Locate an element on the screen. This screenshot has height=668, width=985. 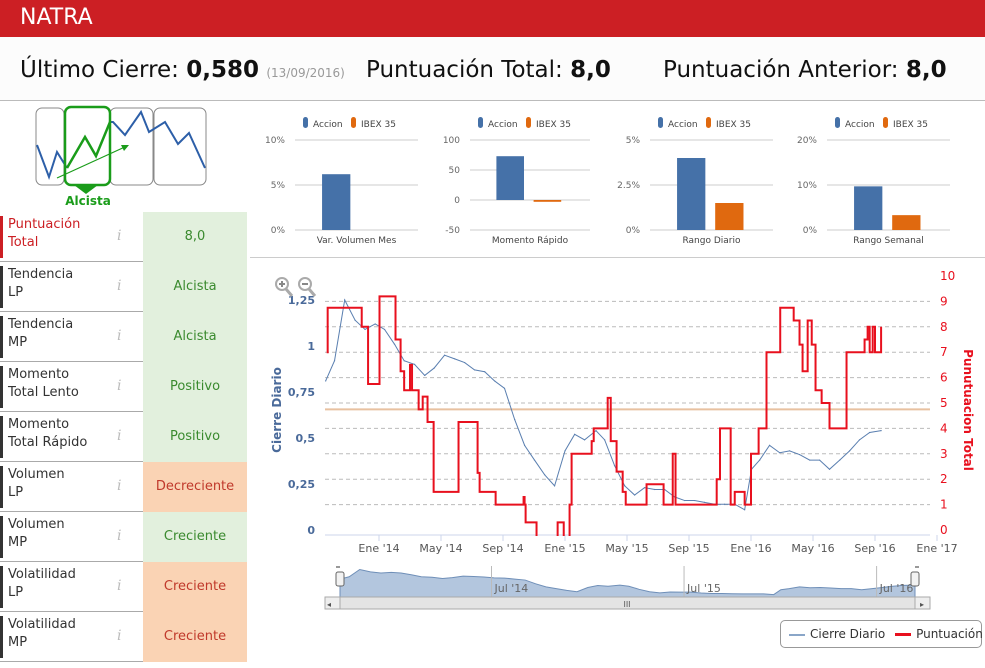
legend-label: Cierre Diario is located at coordinates (848, 634).